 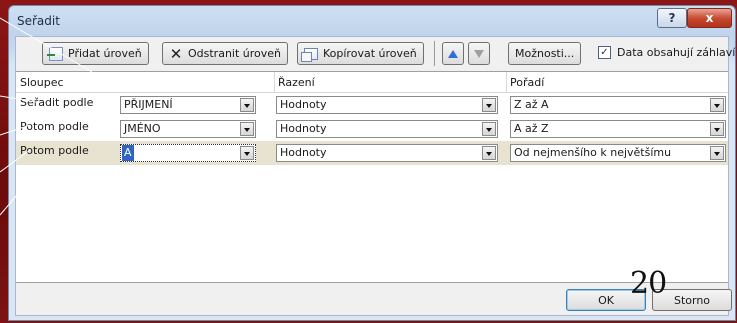 I want to click on toolbar-separator, so click(x=434, y=53).